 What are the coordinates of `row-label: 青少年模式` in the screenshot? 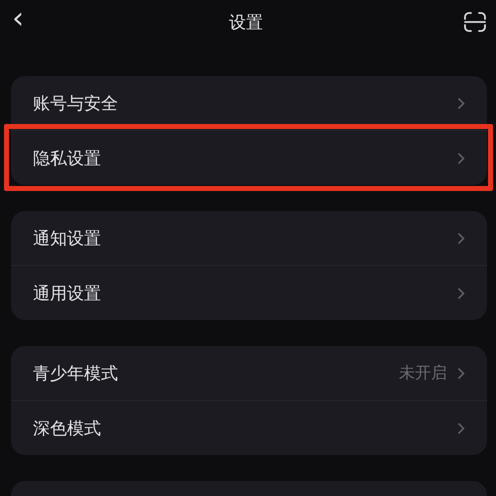 It's located at (75, 373).